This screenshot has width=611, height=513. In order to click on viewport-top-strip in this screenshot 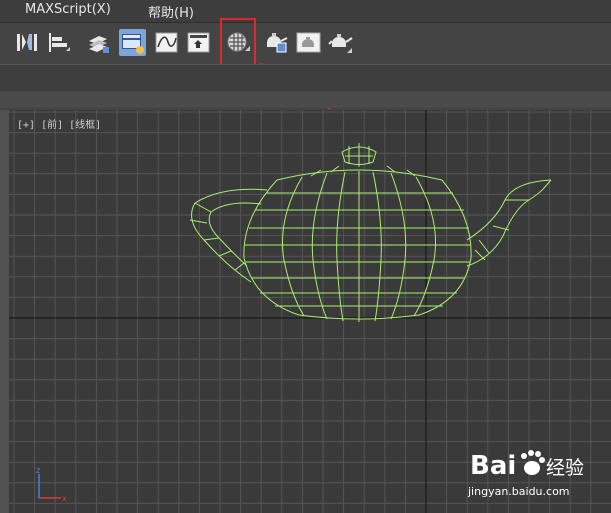, I will do `click(305, 99)`.